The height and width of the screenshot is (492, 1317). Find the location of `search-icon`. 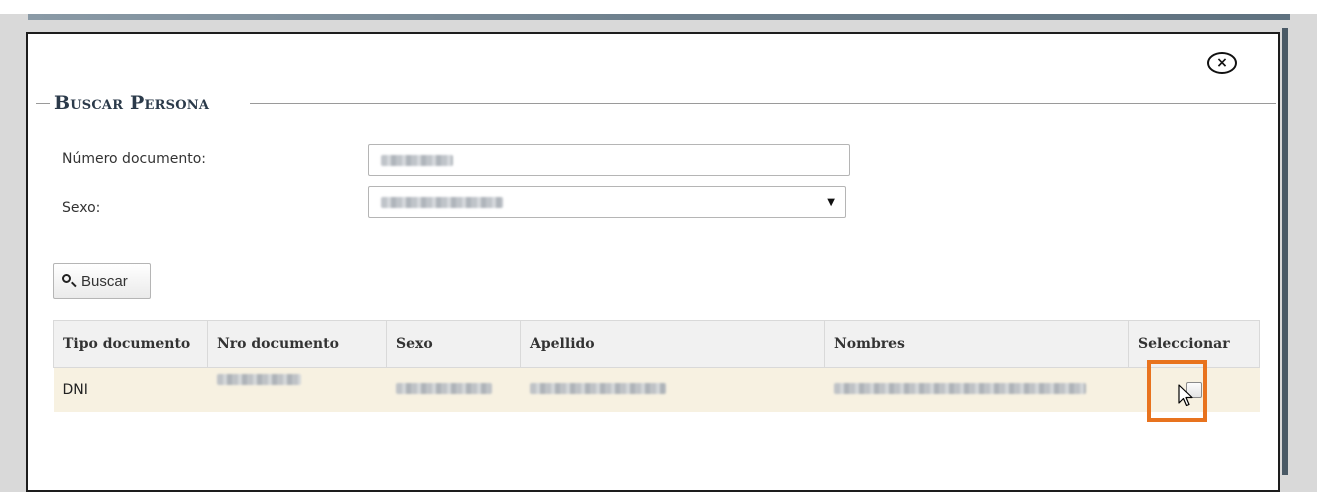

search-icon is located at coordinates (69, 281).